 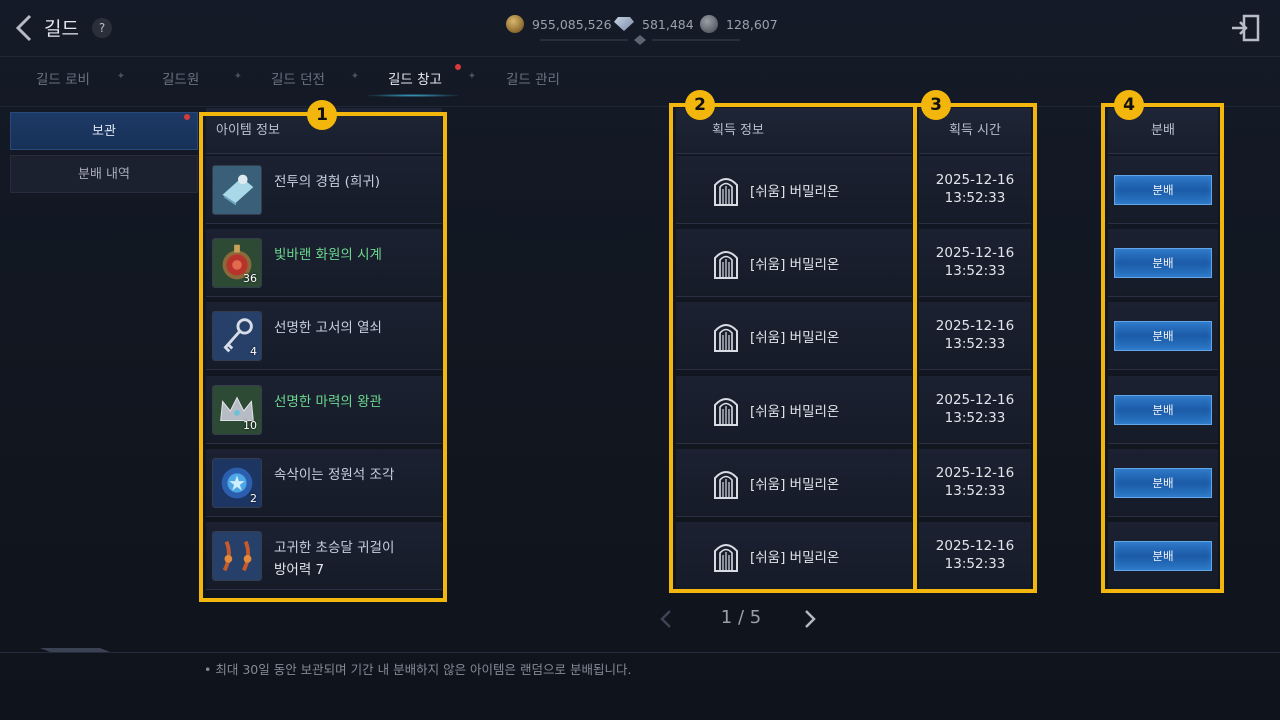 What do you see at coordinates (640, 106) in the screenshot?
I see `tabs-divider` at bounding box center [640, 106].